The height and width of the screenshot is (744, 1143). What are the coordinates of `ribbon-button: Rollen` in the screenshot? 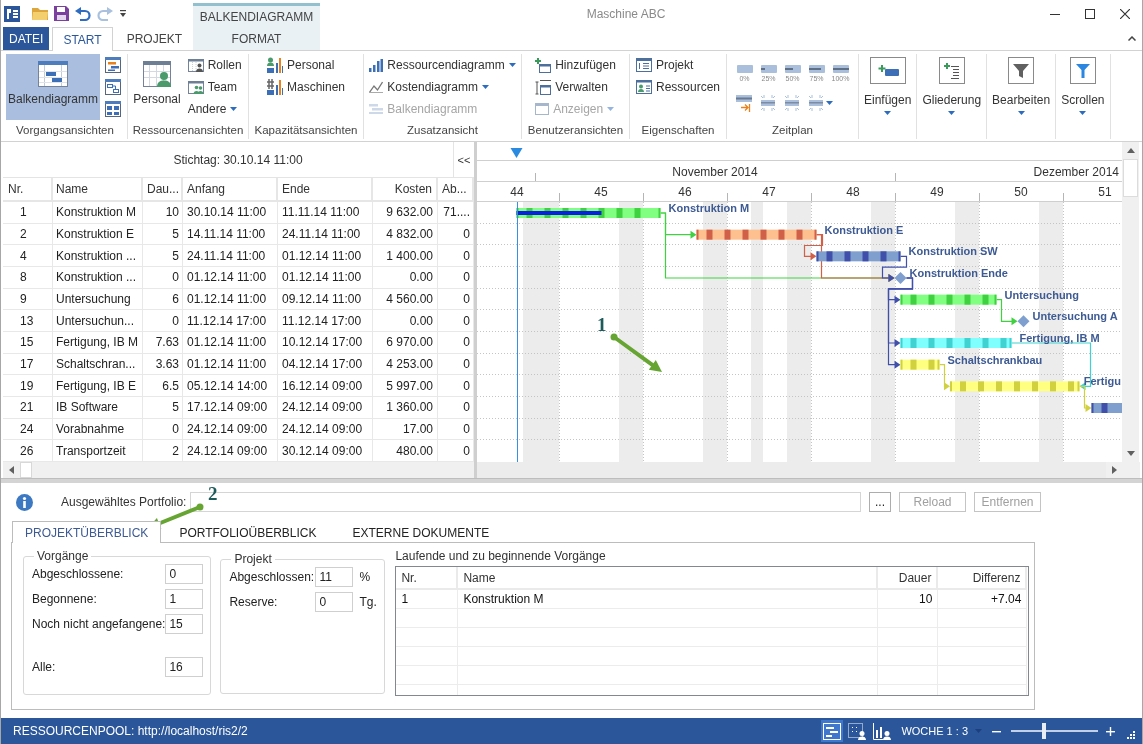 It's located at (214, 65).